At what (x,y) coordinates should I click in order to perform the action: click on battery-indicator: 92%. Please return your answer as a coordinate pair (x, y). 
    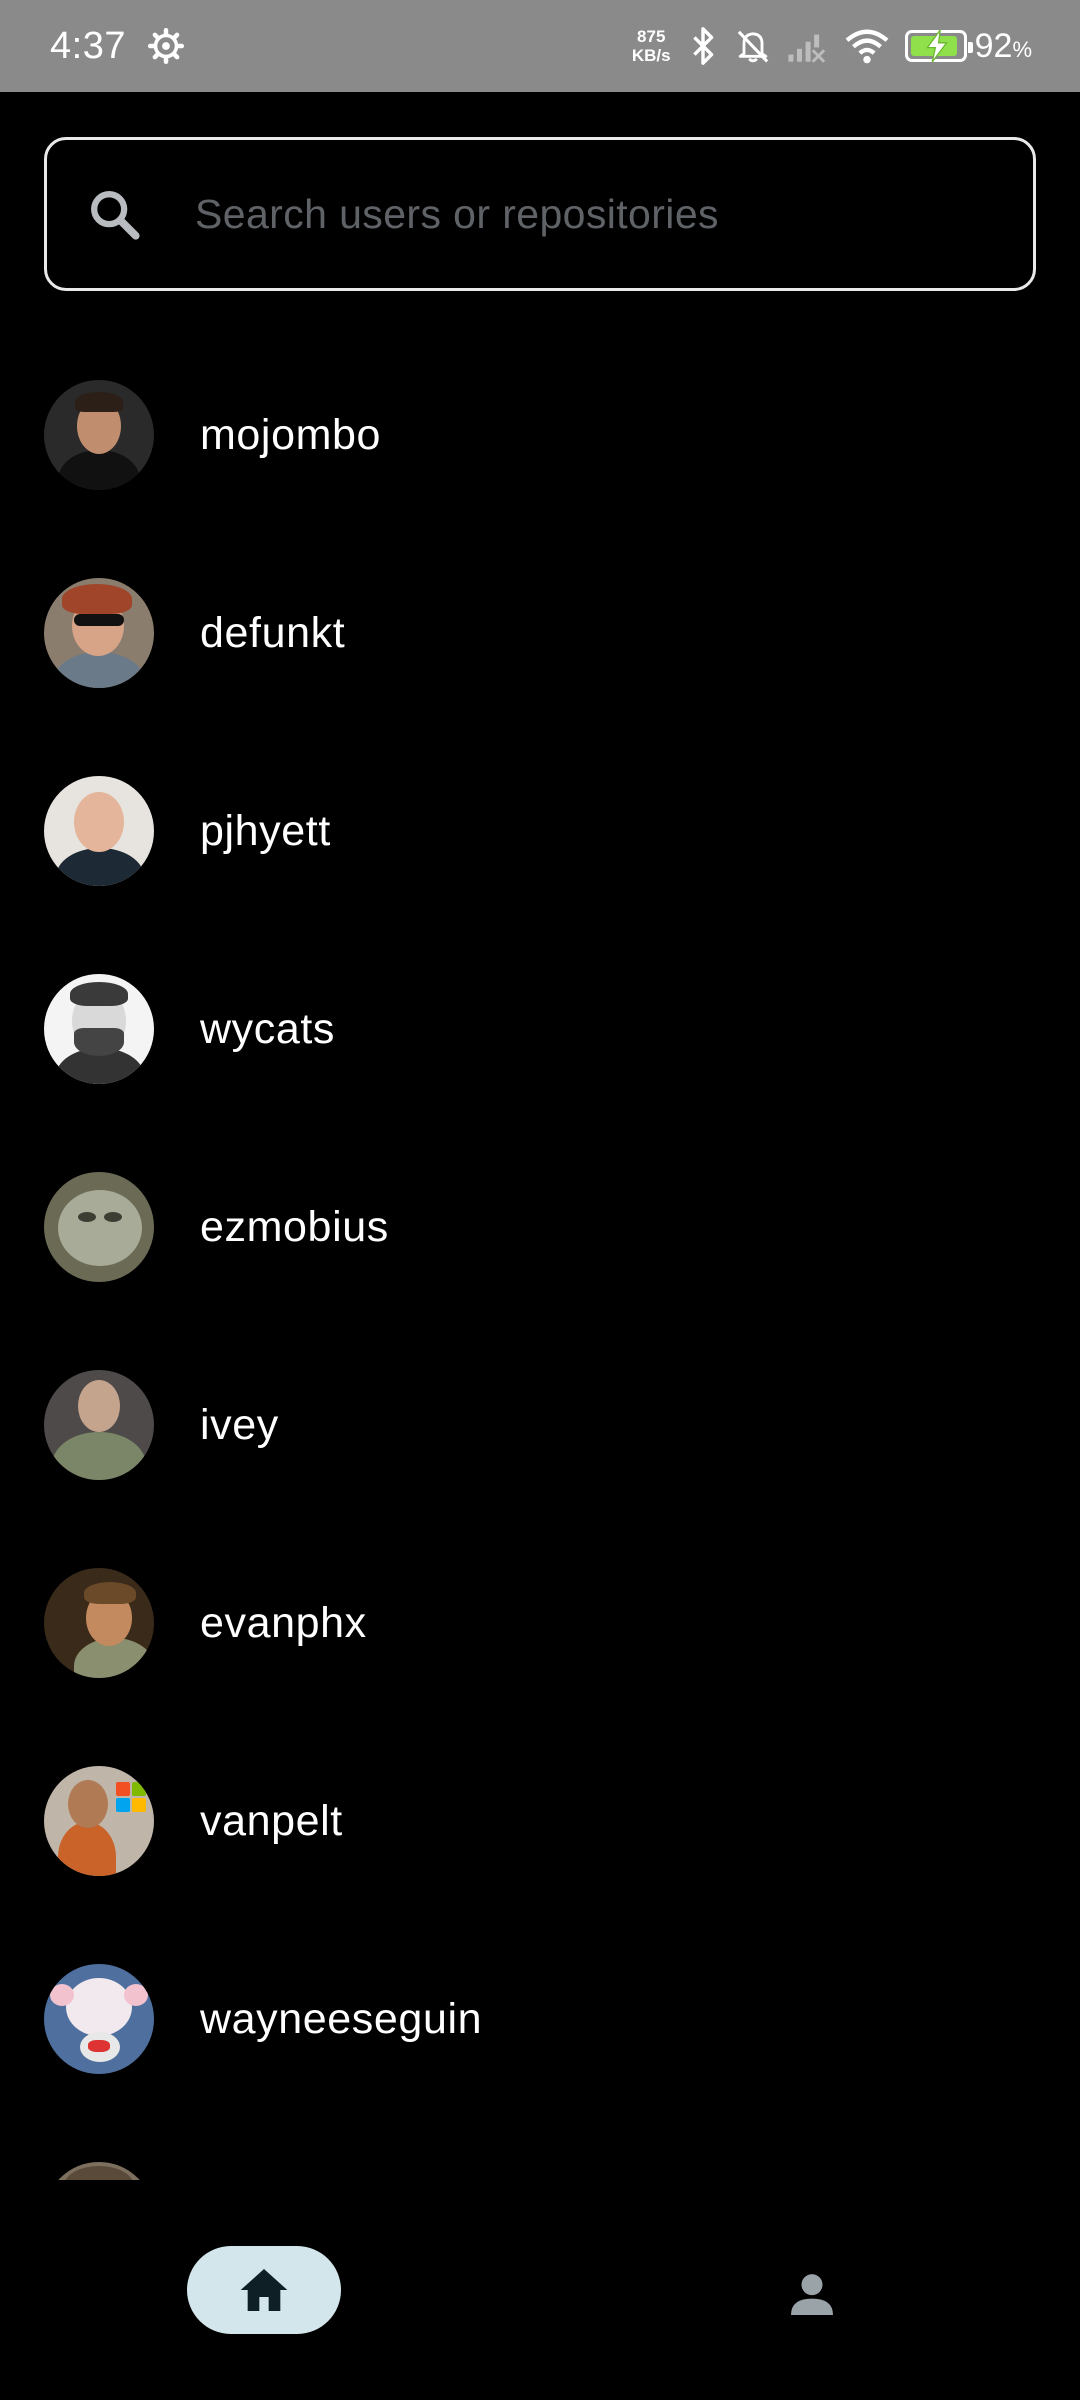
    Looking at the image, I should click on (968, 46).